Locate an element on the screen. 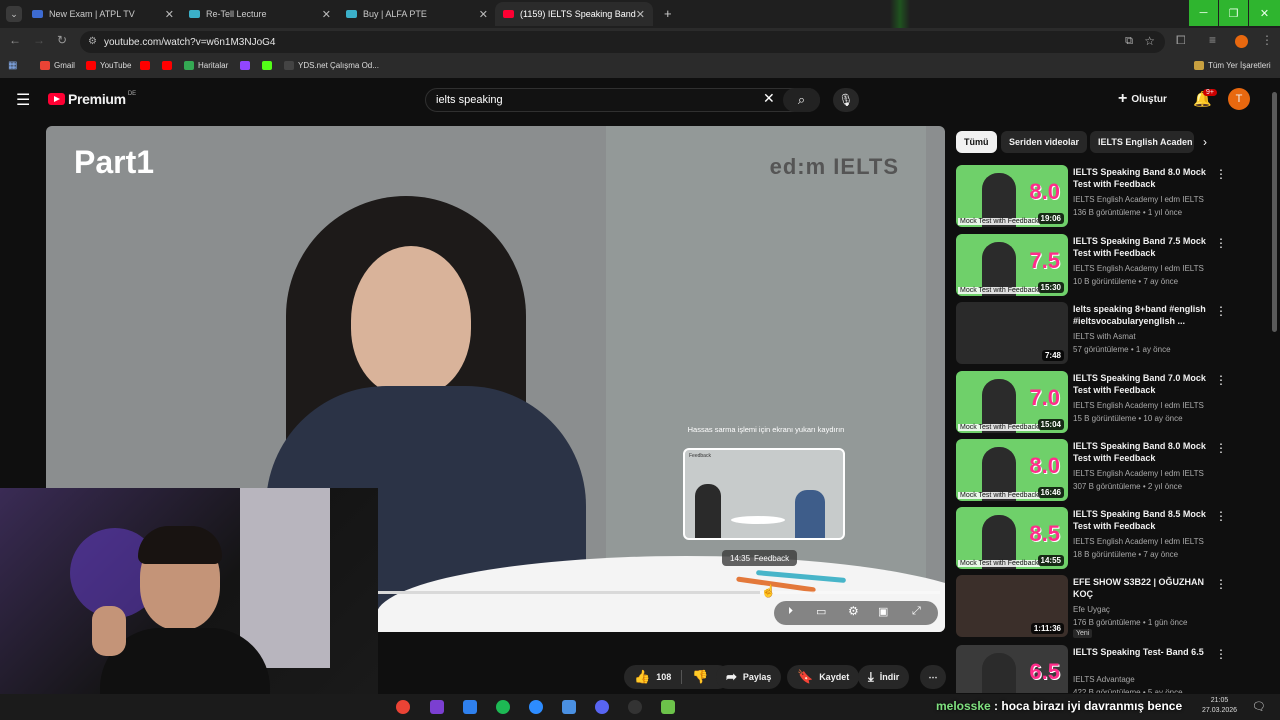 This screenshot has height=720, width=1280. spotify-taskbar-icon is located at coordinates (503, 707).